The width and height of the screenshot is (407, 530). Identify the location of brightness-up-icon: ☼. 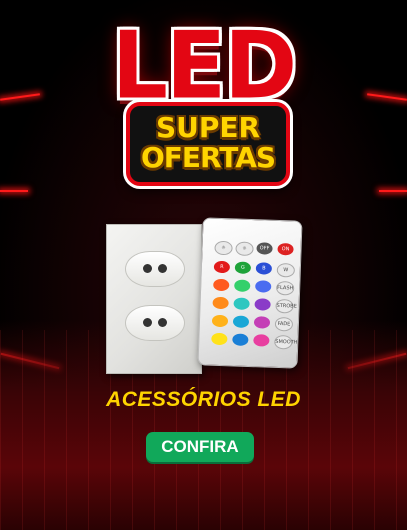
(223, 248).